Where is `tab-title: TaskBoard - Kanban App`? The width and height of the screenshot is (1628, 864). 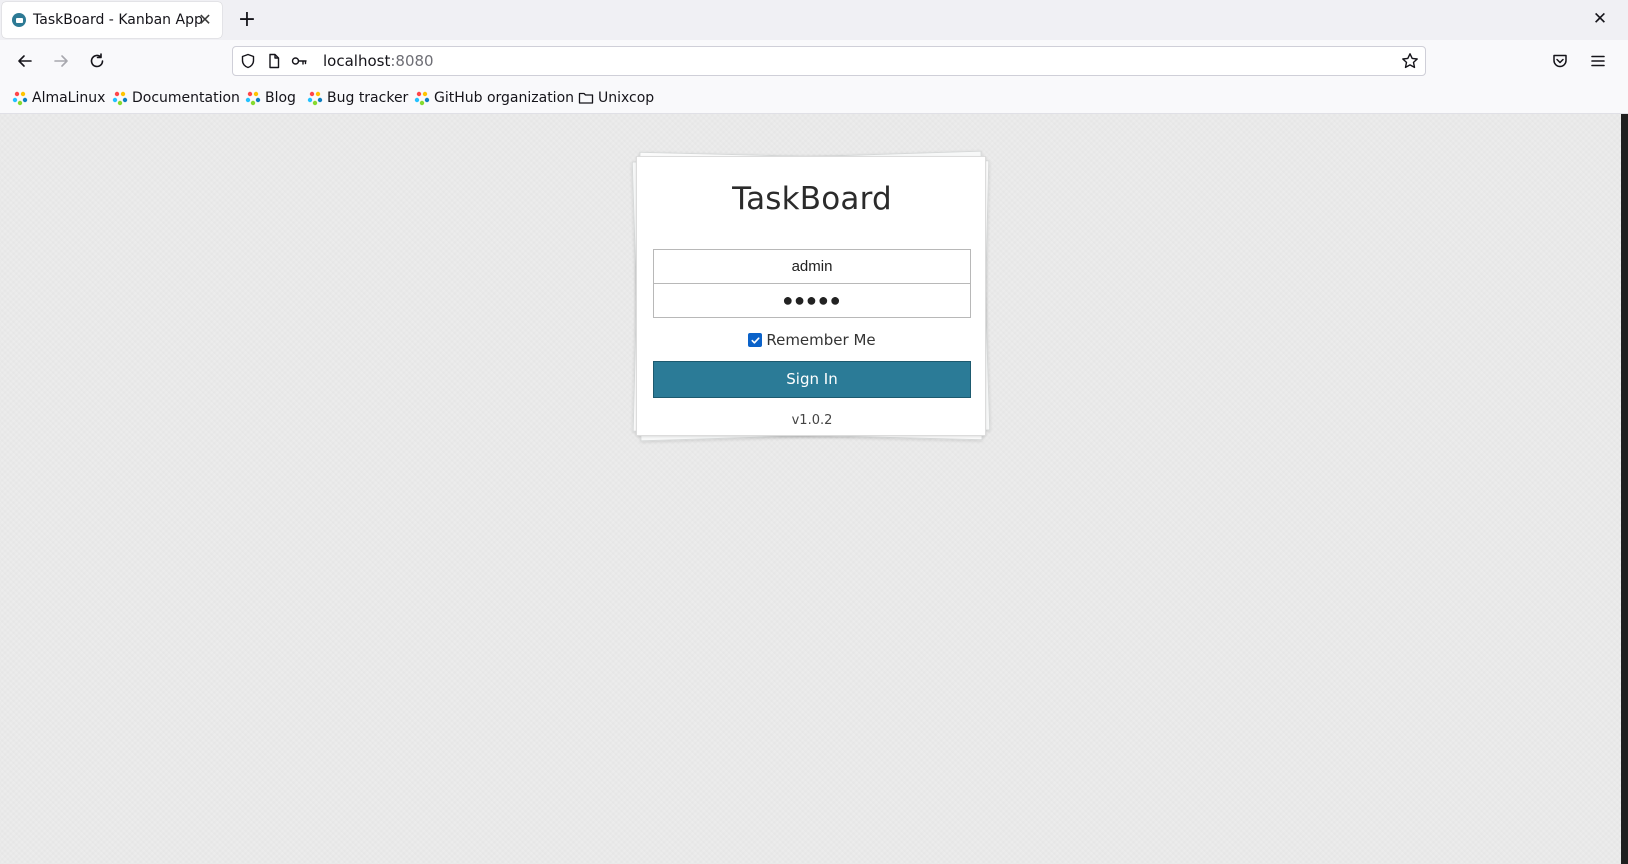
tab-title: TaskBoard - Kanban App is located at coordinates (118, 20).